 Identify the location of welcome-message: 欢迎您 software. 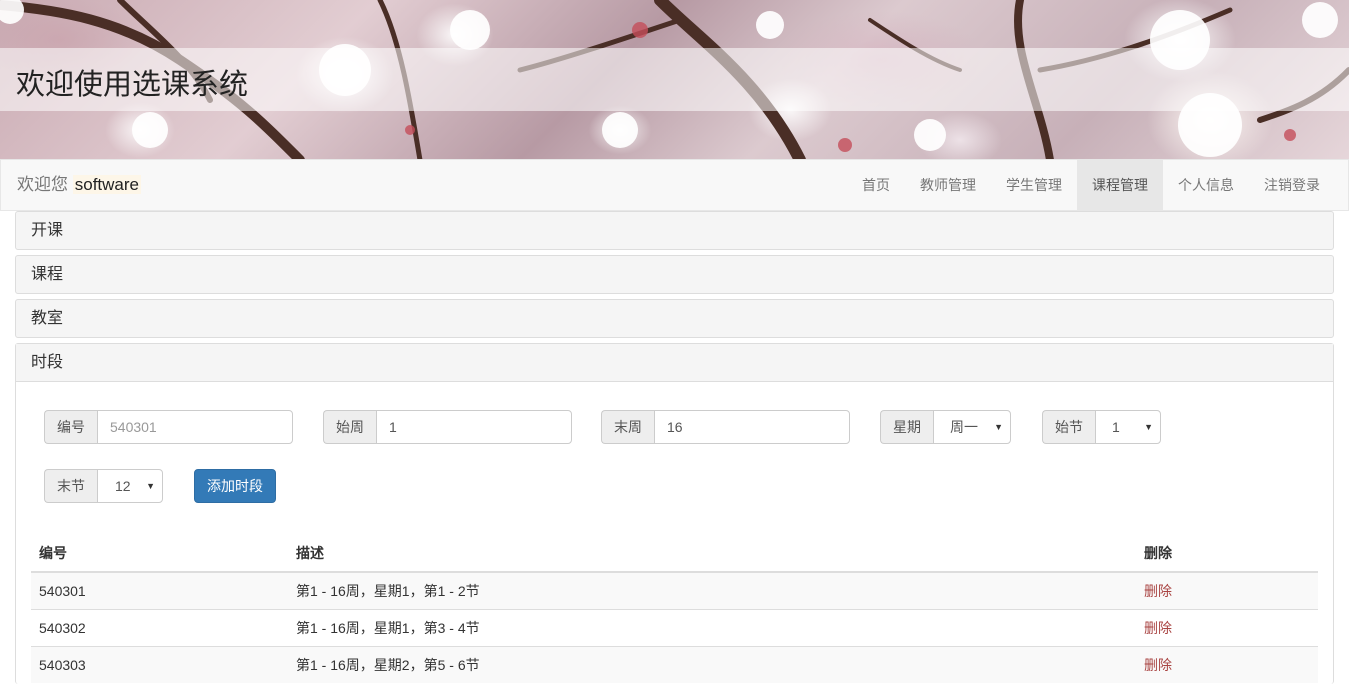
(79, 185).